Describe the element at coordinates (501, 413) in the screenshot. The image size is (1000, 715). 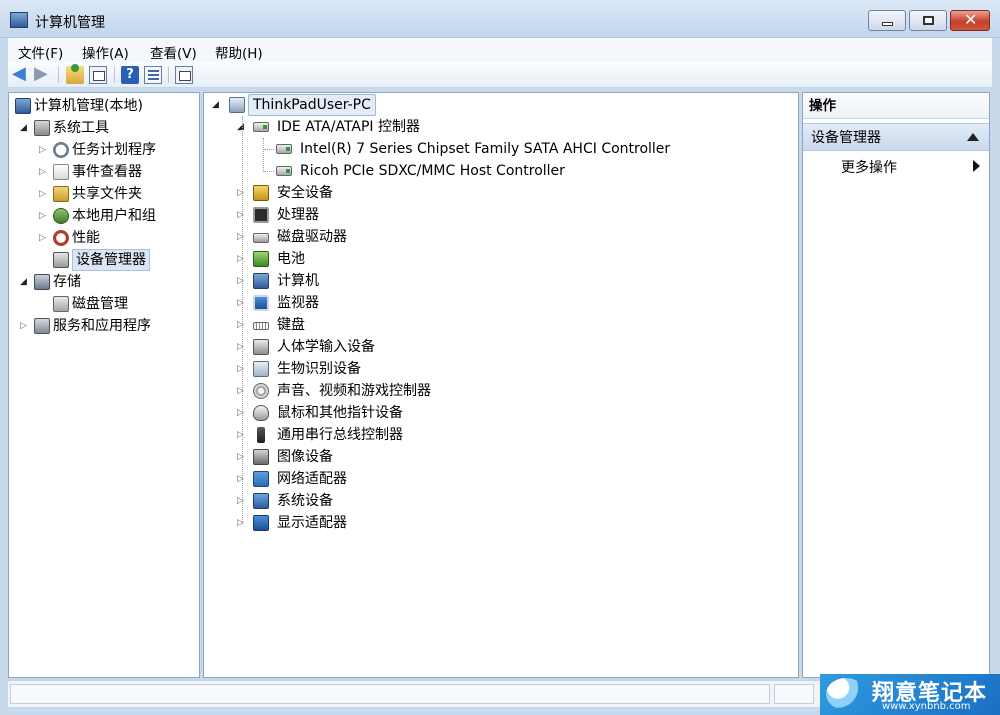
I see `device-category: ▷ 鼠标和其他指针设备` at that location.